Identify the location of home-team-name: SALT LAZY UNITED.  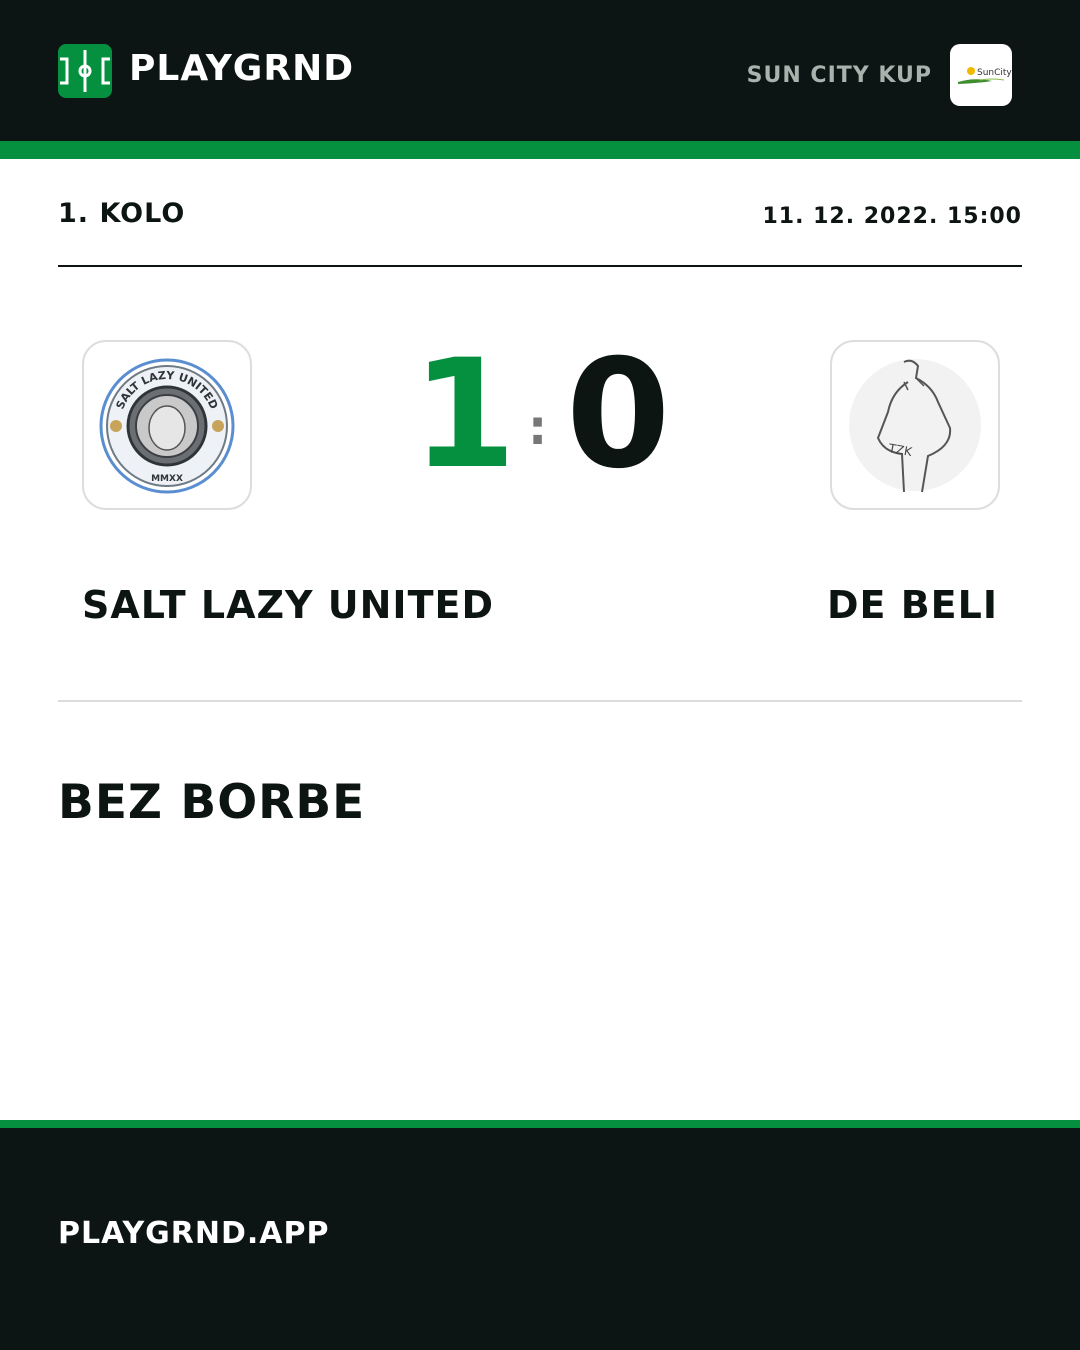
(288, 605).